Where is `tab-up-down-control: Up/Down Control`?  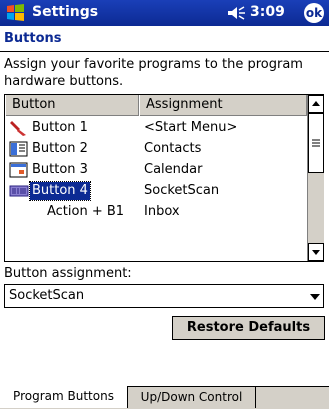 tab-up-down-control: Up/Down Control is located at coordinates (192, 397).